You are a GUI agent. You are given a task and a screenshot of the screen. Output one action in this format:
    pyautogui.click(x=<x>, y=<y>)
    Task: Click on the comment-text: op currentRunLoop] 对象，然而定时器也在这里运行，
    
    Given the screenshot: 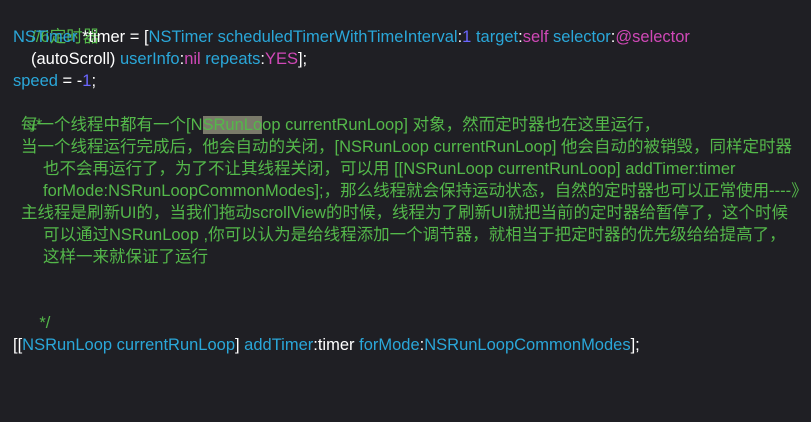 What is the action you would take?
    pyautogui.click(x=461, y=125)
    